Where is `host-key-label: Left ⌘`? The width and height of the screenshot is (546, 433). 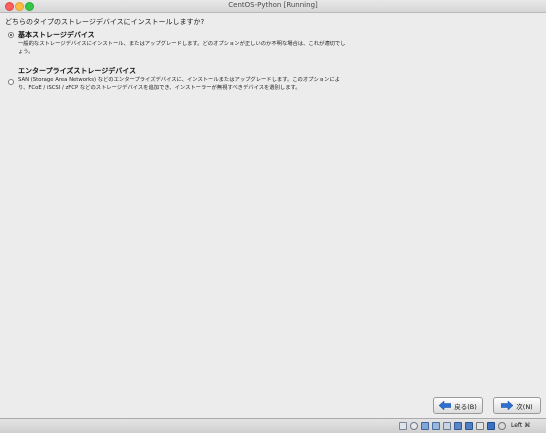
host-key-label: Left ⌘ is located at coordinates (521, 425).